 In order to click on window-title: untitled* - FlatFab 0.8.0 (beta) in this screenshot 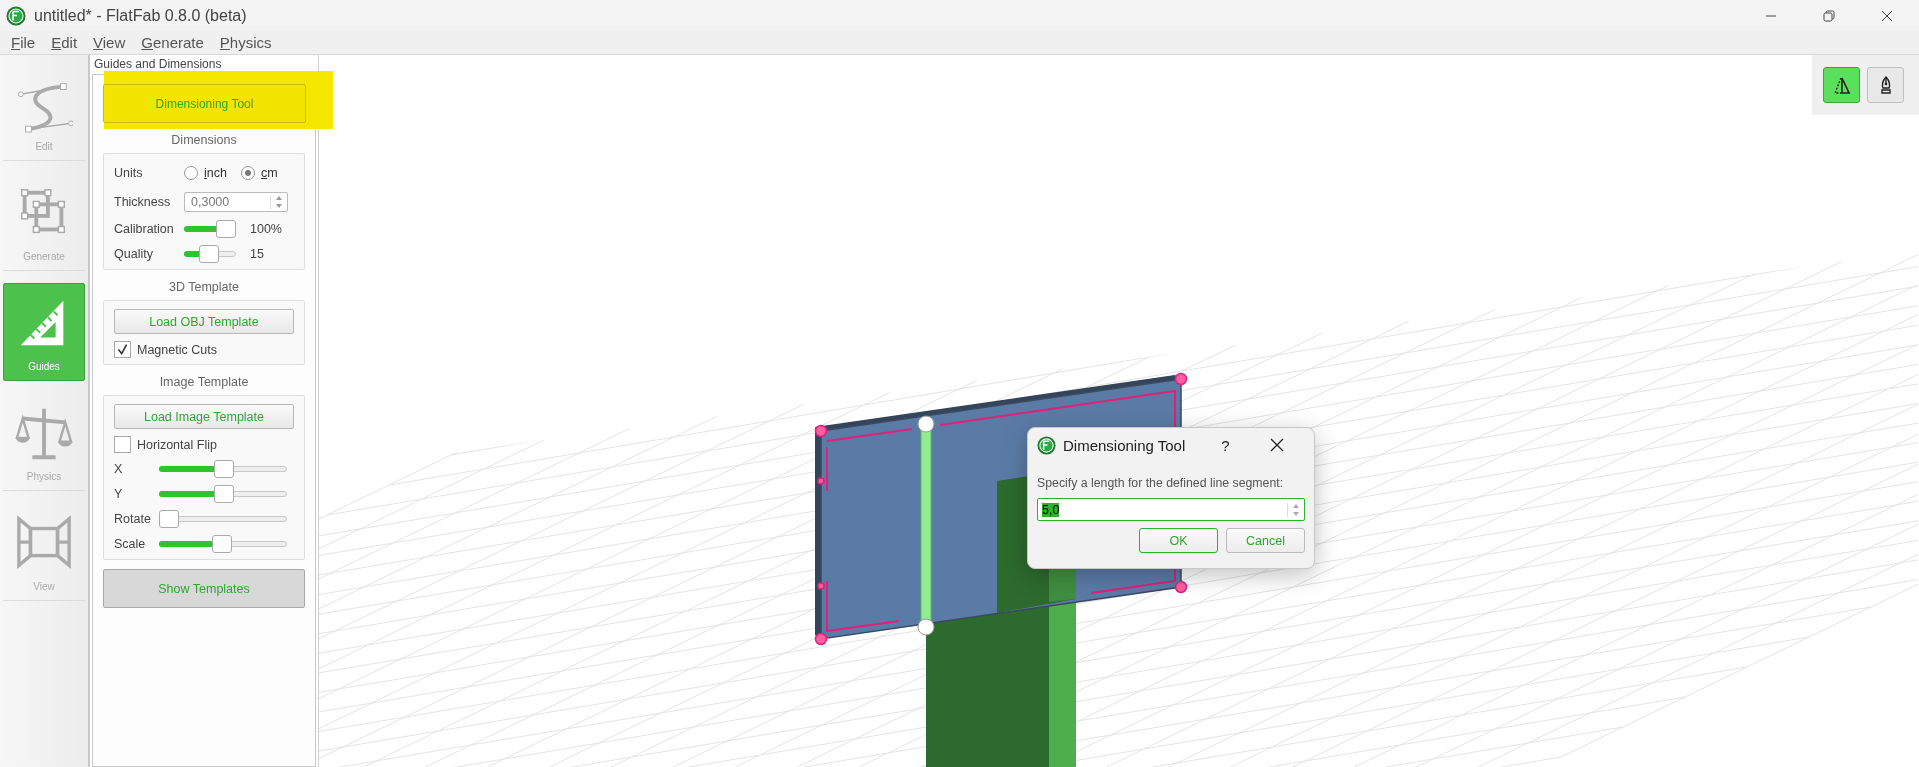, I will do `click(140, 15)`.